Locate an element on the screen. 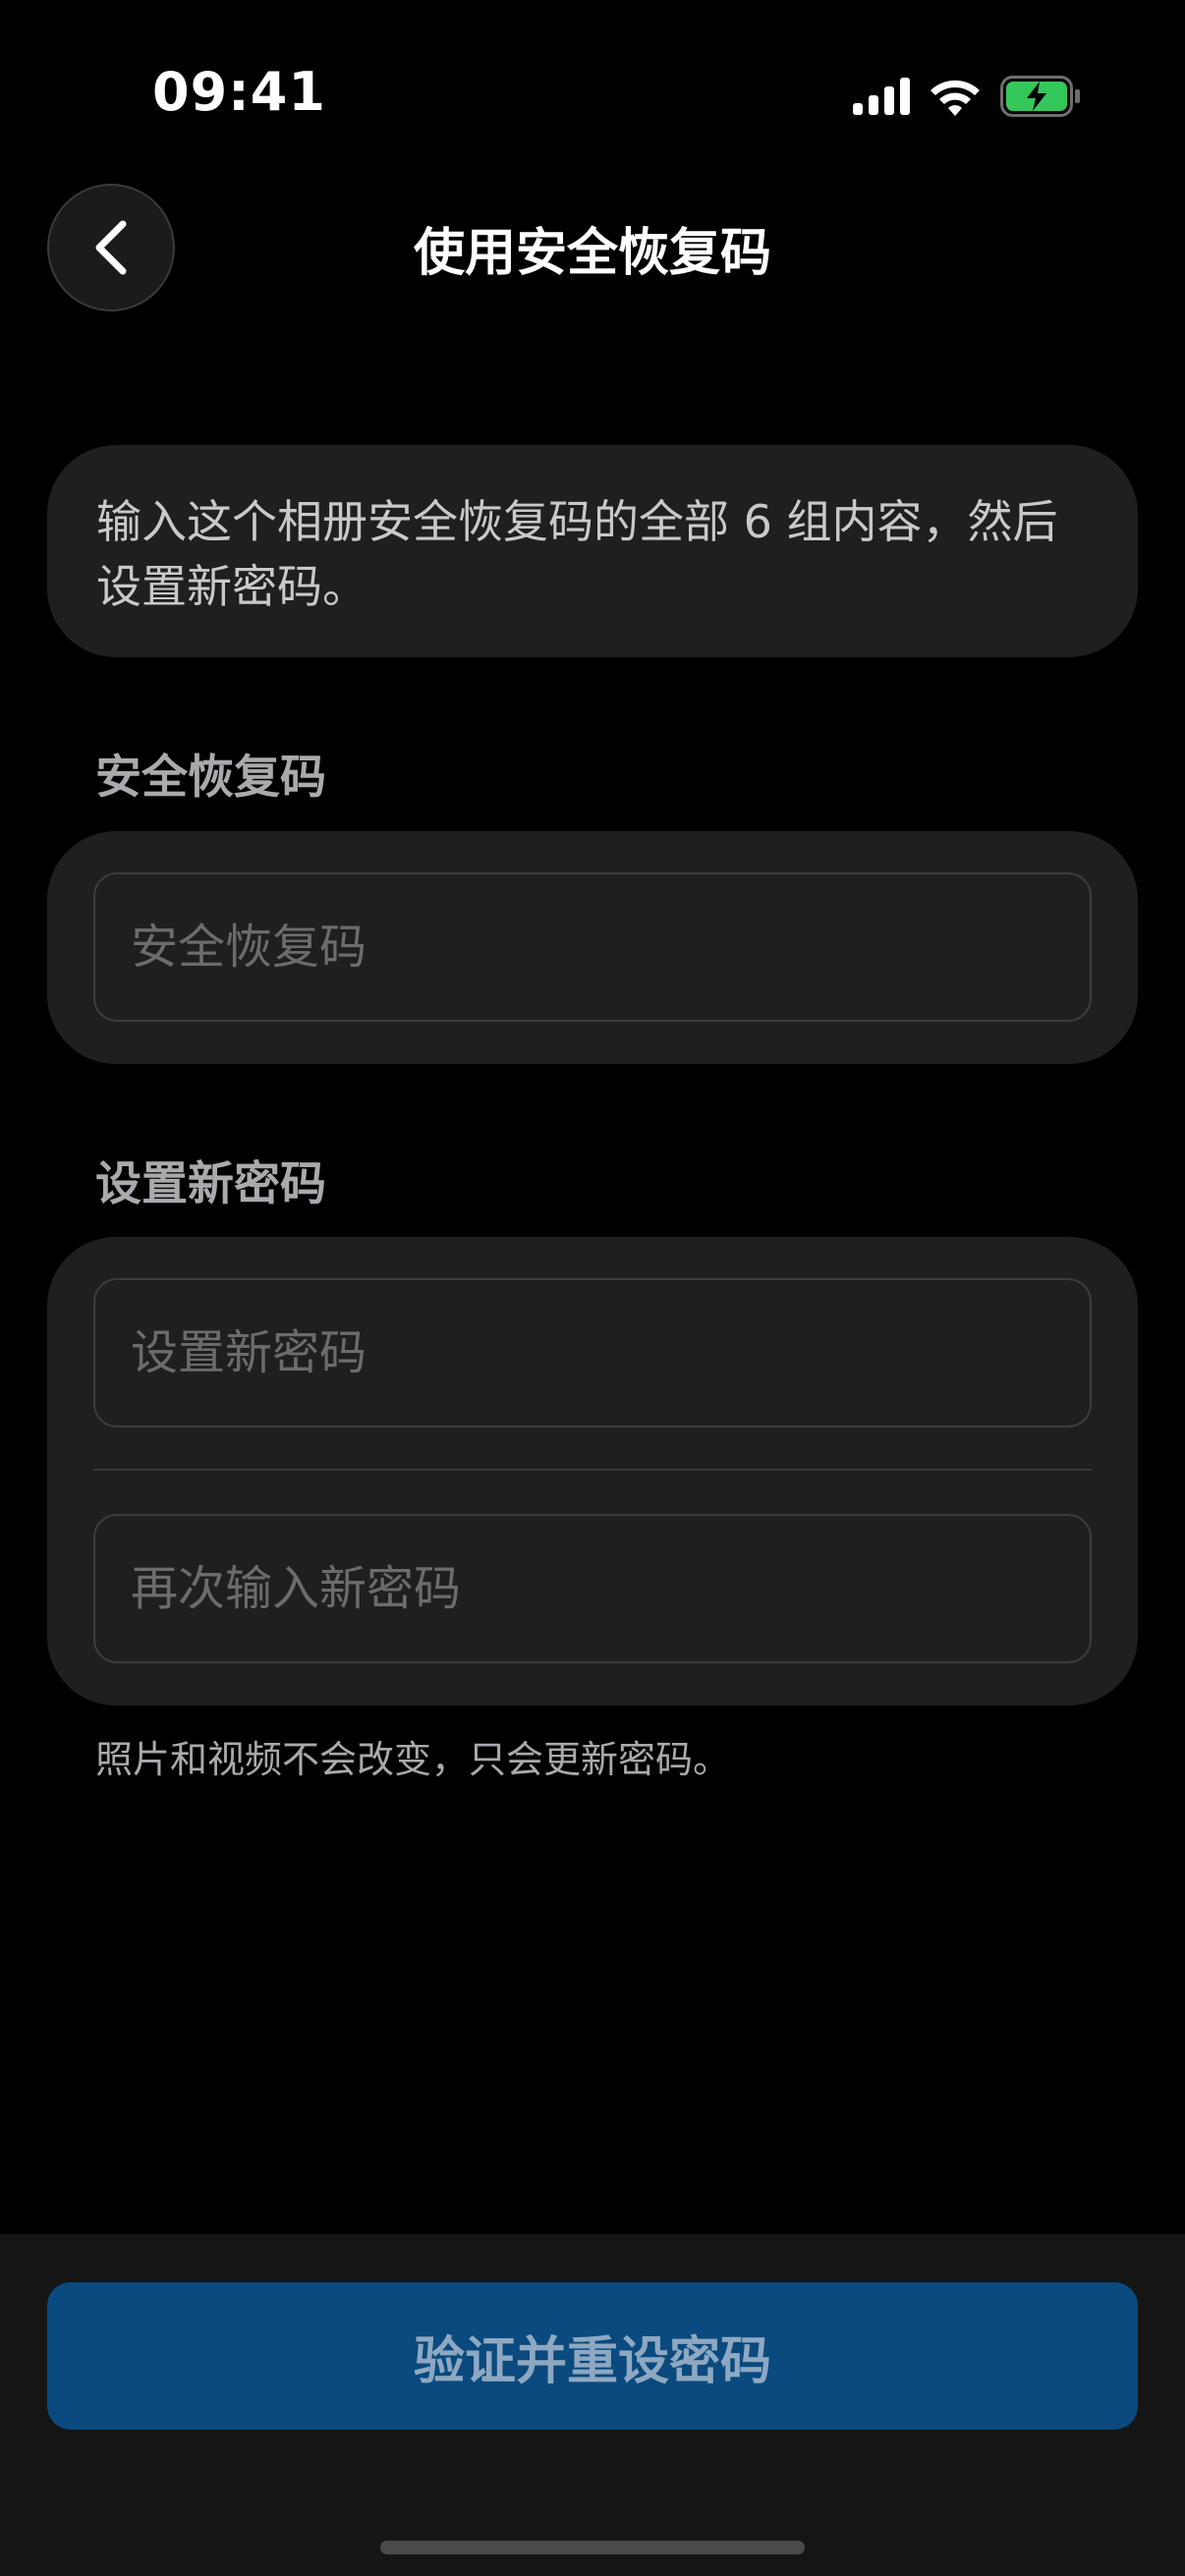 The height and width of the screenshot is (2576, 1185). new-password-input is located at coordinates (592, 1353).